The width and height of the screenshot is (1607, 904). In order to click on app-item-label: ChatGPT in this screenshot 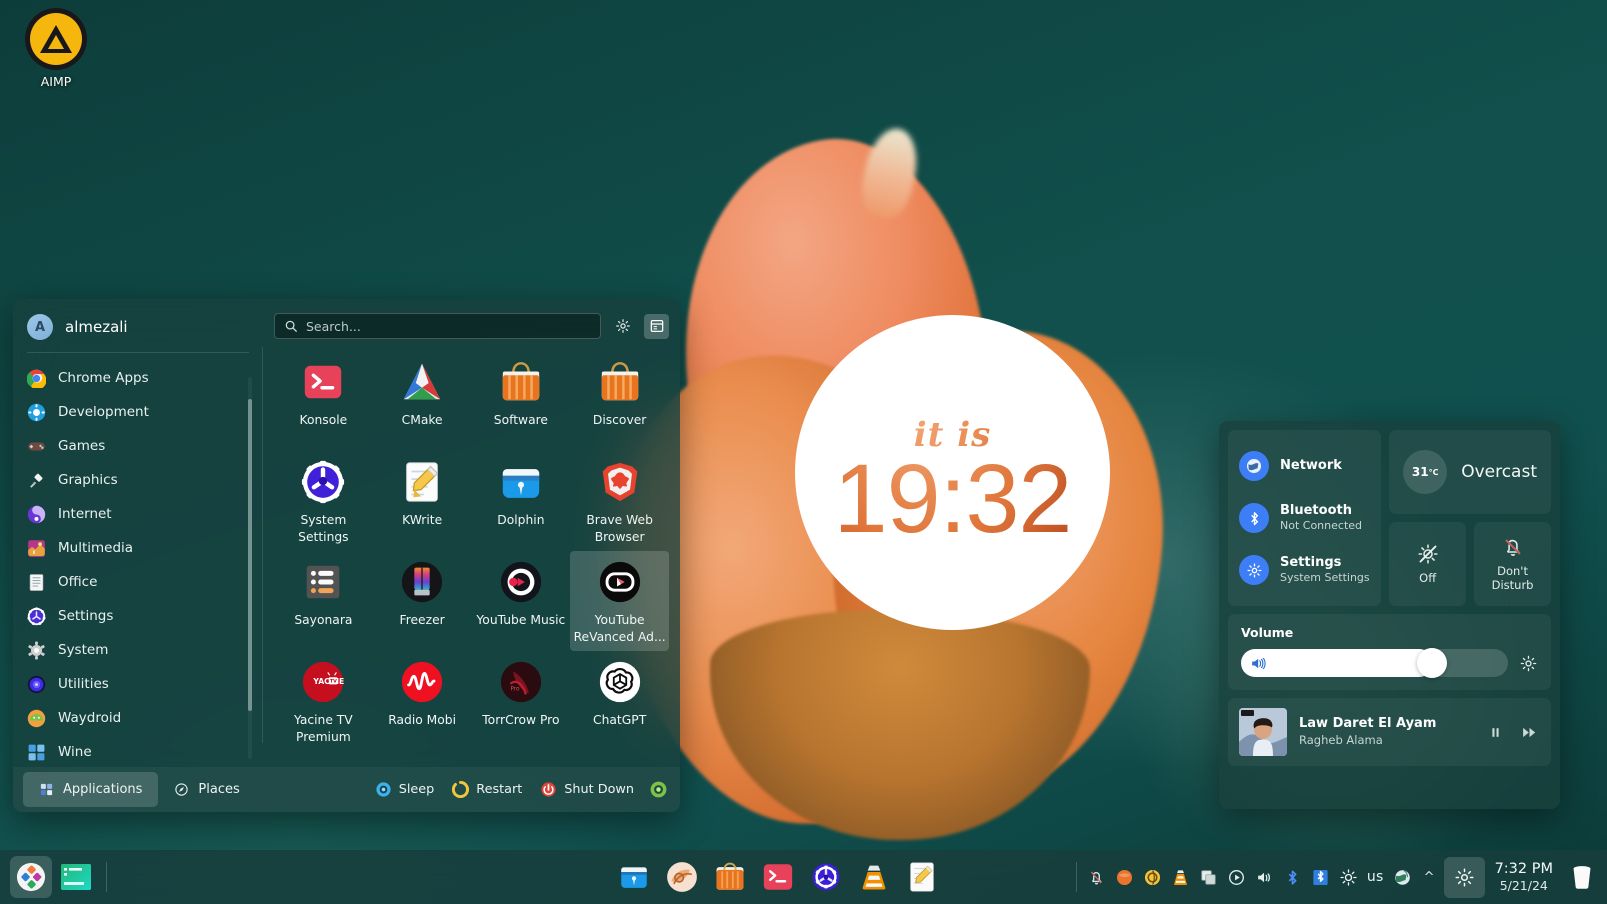, I will do `click(620, 720)`.